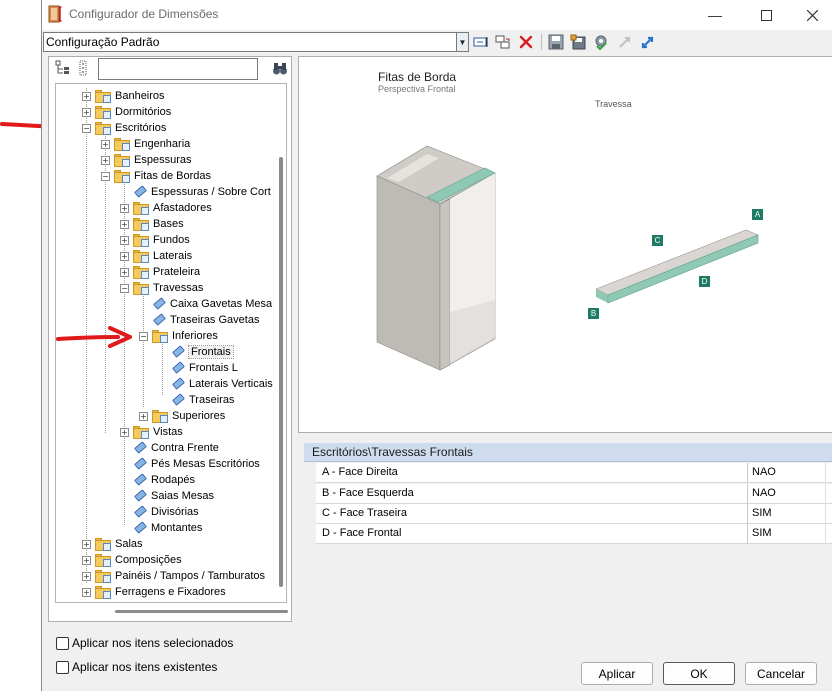 The width and height of the screenshot is (832, 691). I want to click on title-bar: Configurador de Dimensões —, so click(437, 15).